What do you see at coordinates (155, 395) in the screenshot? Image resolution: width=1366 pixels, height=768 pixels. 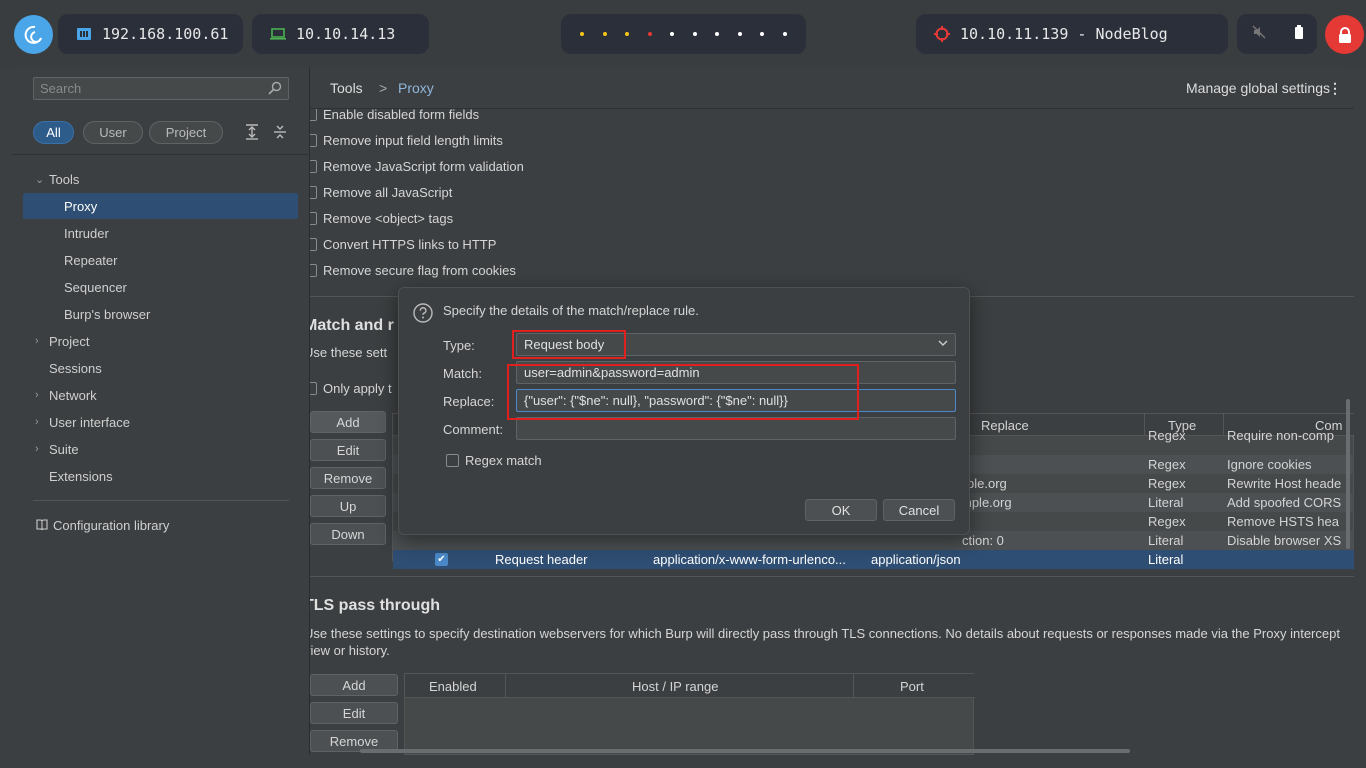 I see `tree-network: › Network` at bounding box center [155, 395].